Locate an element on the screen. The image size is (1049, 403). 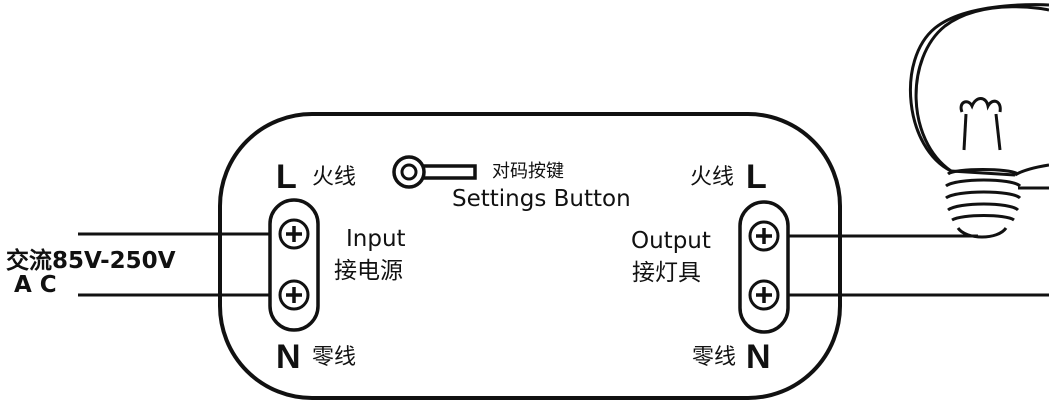
settings-button-label-cn: 对码按键 is located at coordinates (528, 171).